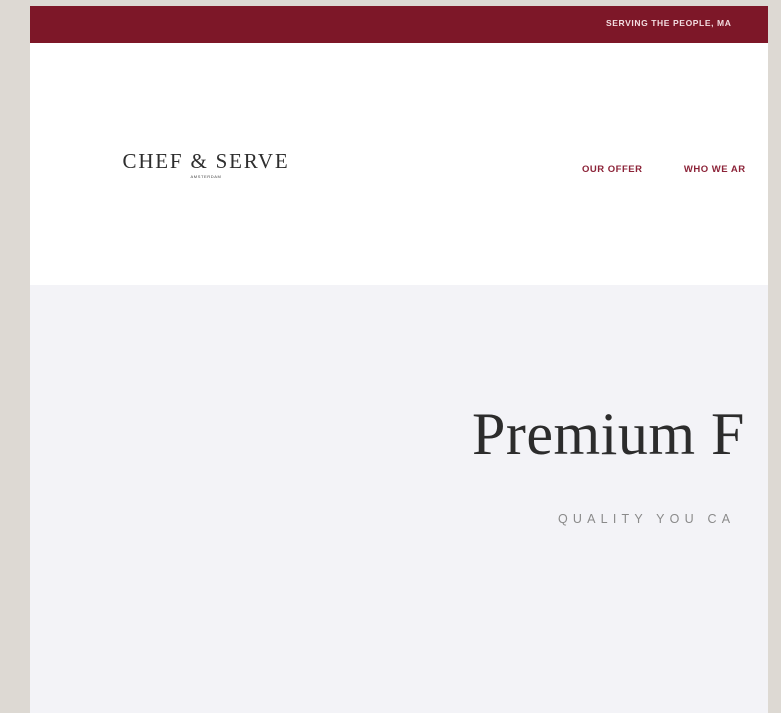 The image size is (781, 713). I want to click on announcement-bar: SERVING THE PEOPLE, MA, so click(399, 24).